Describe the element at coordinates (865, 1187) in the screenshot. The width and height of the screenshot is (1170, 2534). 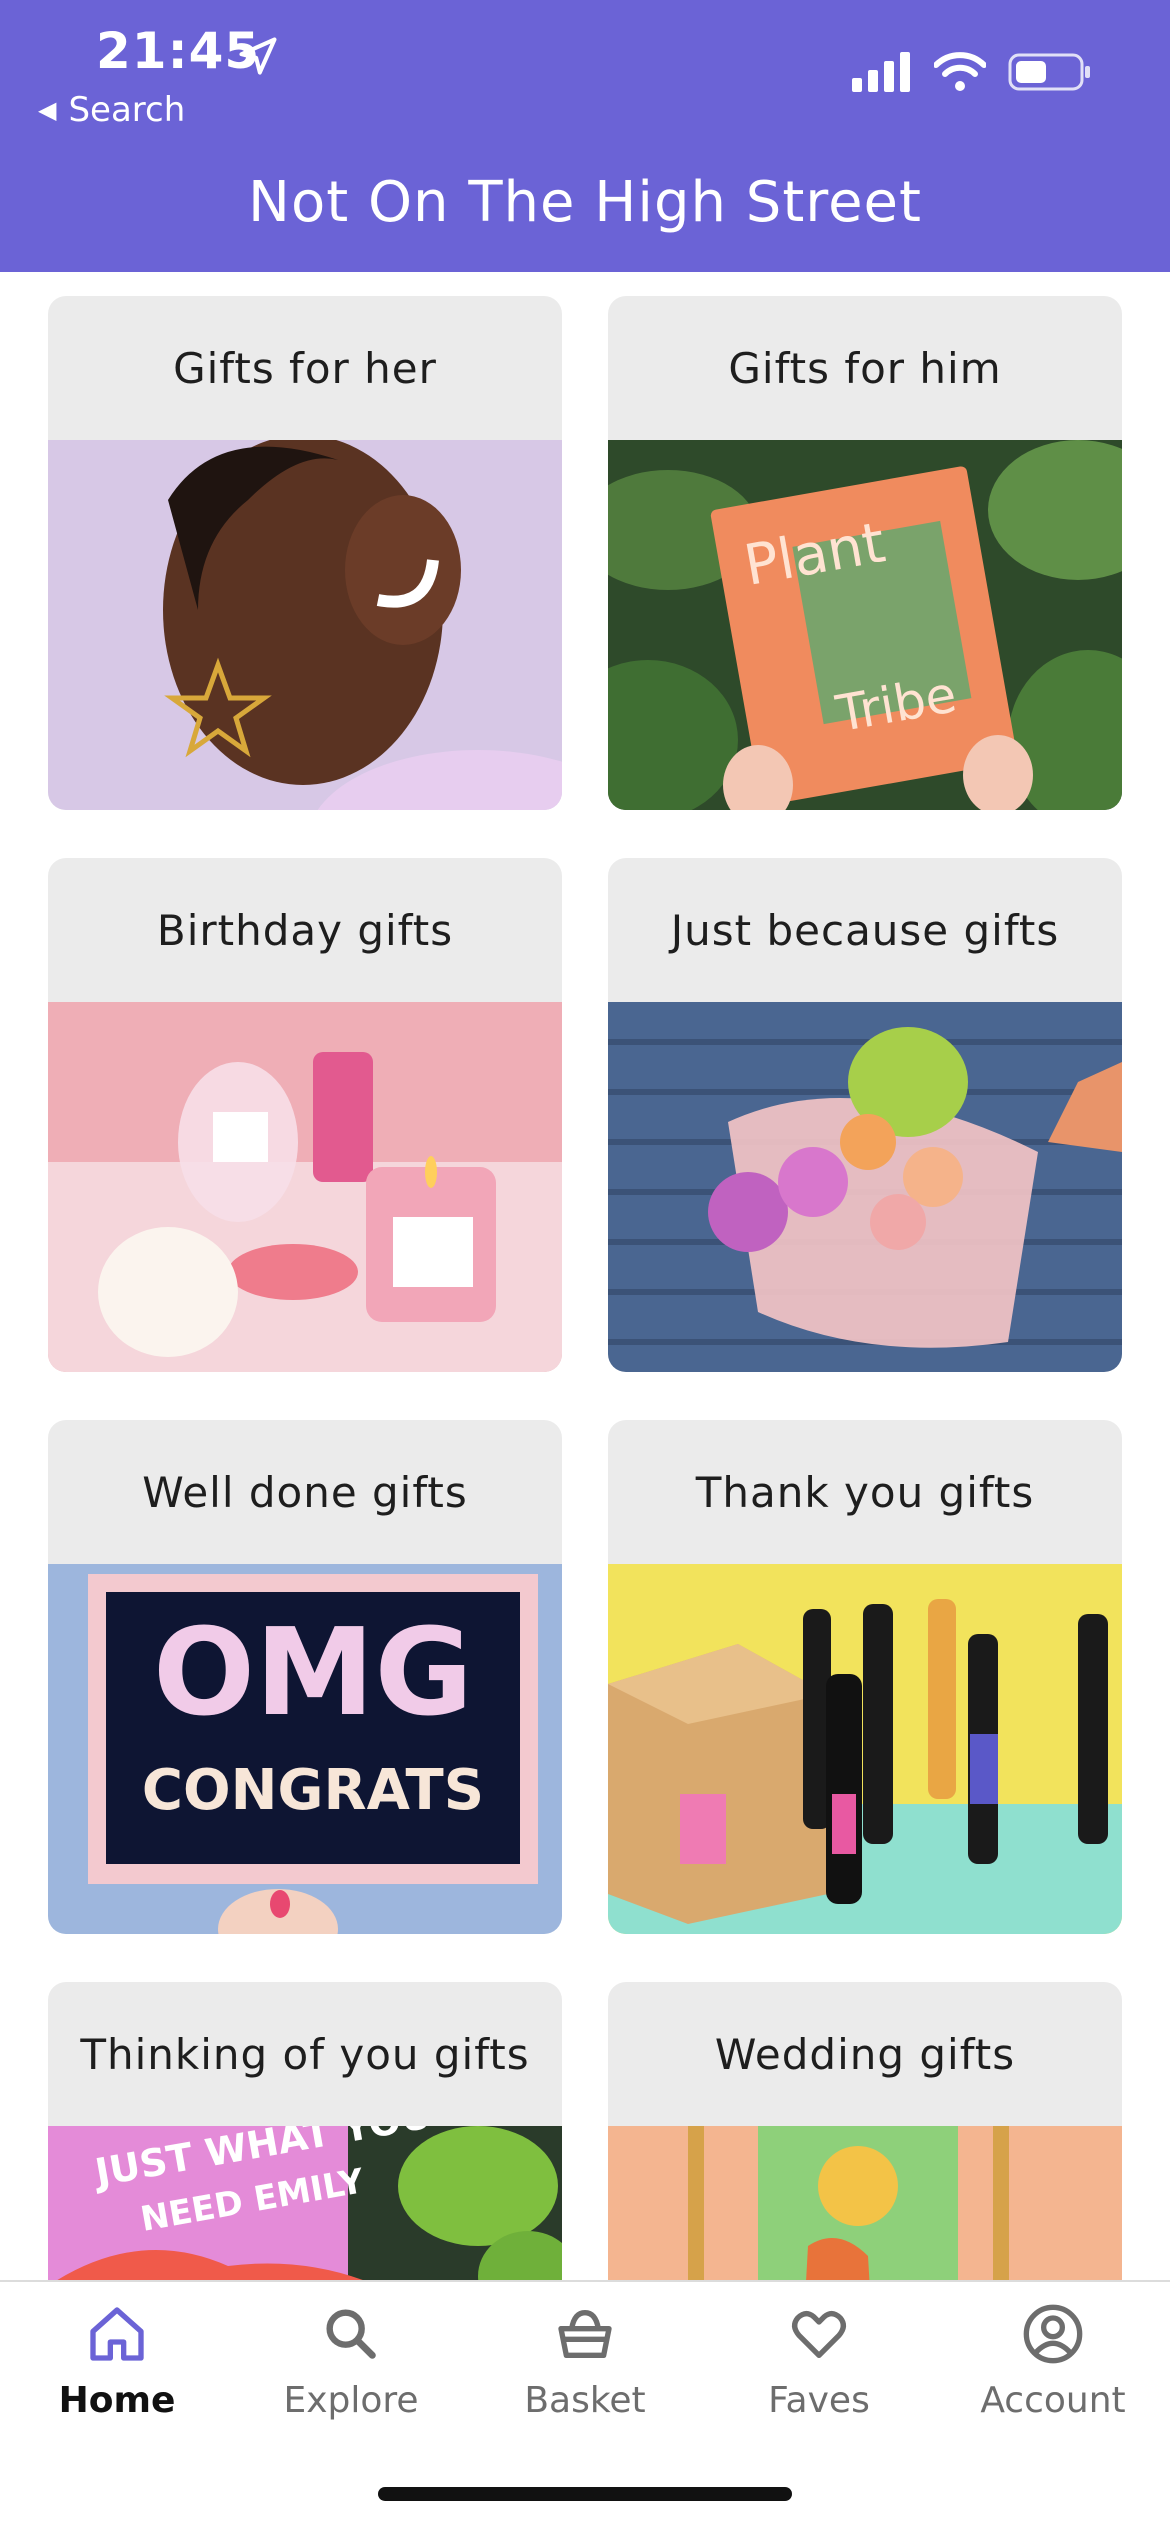
I see `category-image-just-because-gifts` at that location.